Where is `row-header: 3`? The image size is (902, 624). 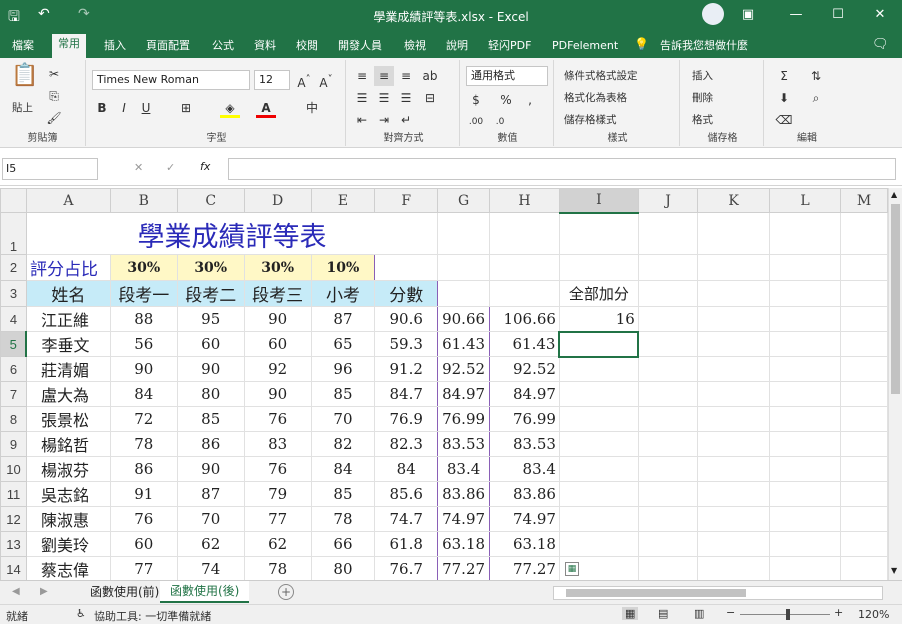
row-header: 3 is located at coordinates (13, 293).